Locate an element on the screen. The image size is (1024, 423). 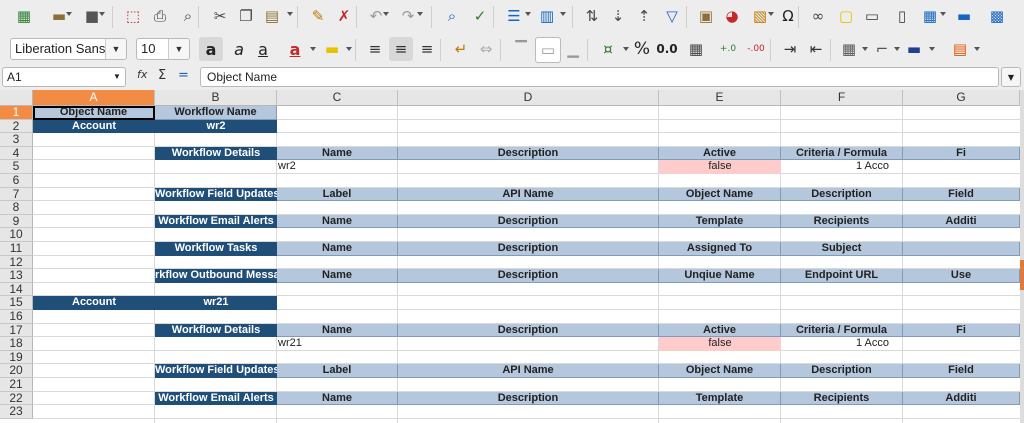
row-header-10: 10 is located at coordinates (16, 235).